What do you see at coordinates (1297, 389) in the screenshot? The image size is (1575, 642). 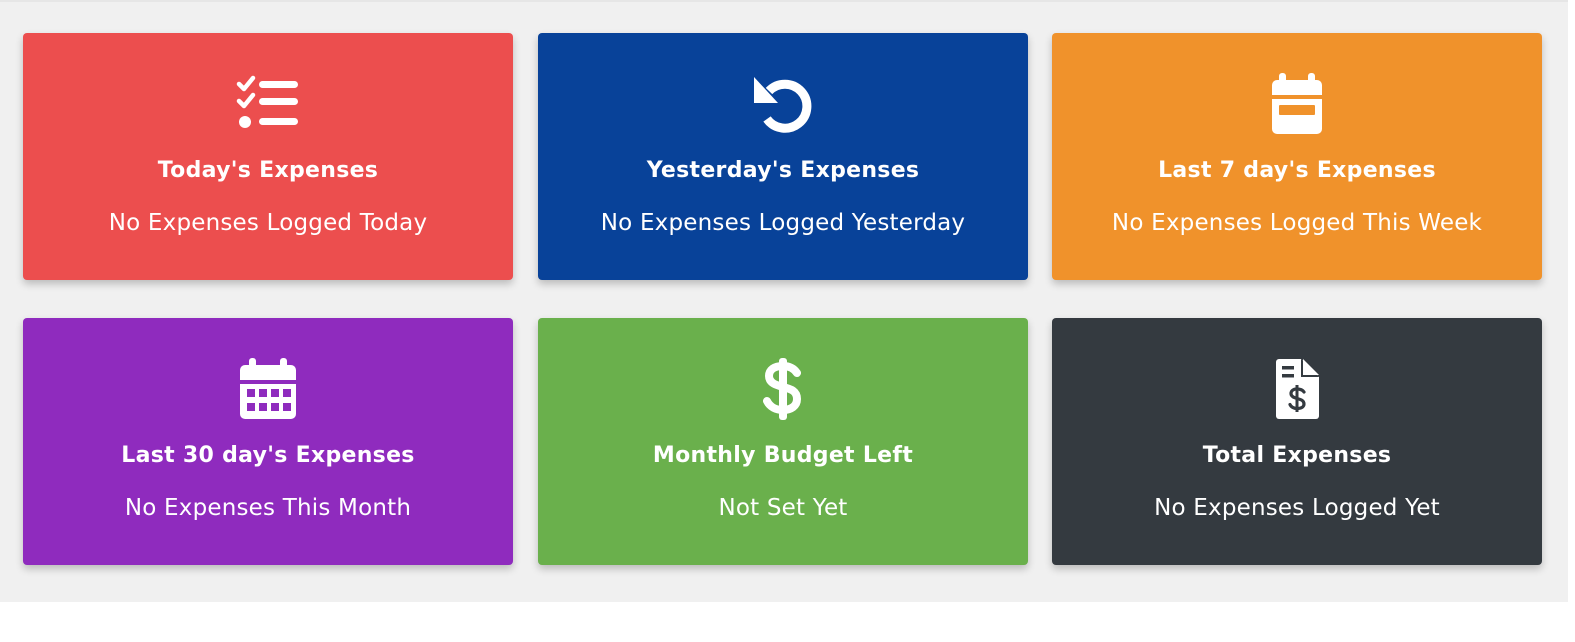 I see `invoice-dollar-icon` at bounding box center [1297, 389].